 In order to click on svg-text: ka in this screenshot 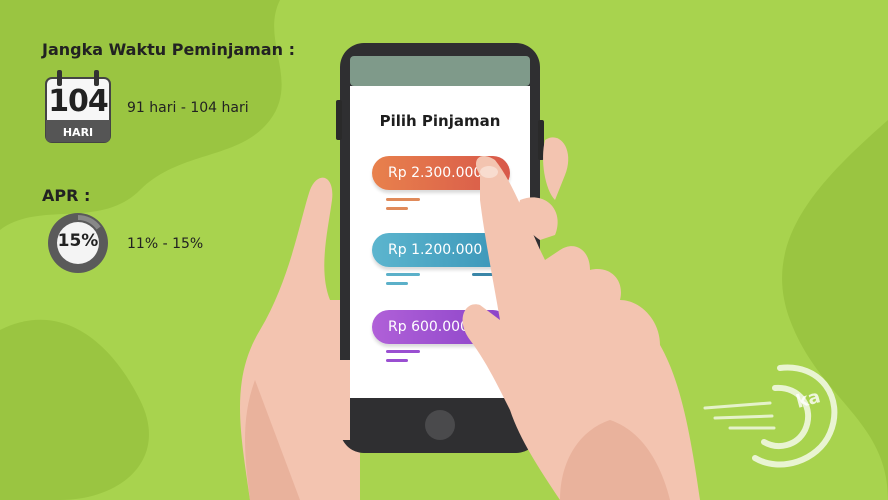, I will do `click(808, 399)`.